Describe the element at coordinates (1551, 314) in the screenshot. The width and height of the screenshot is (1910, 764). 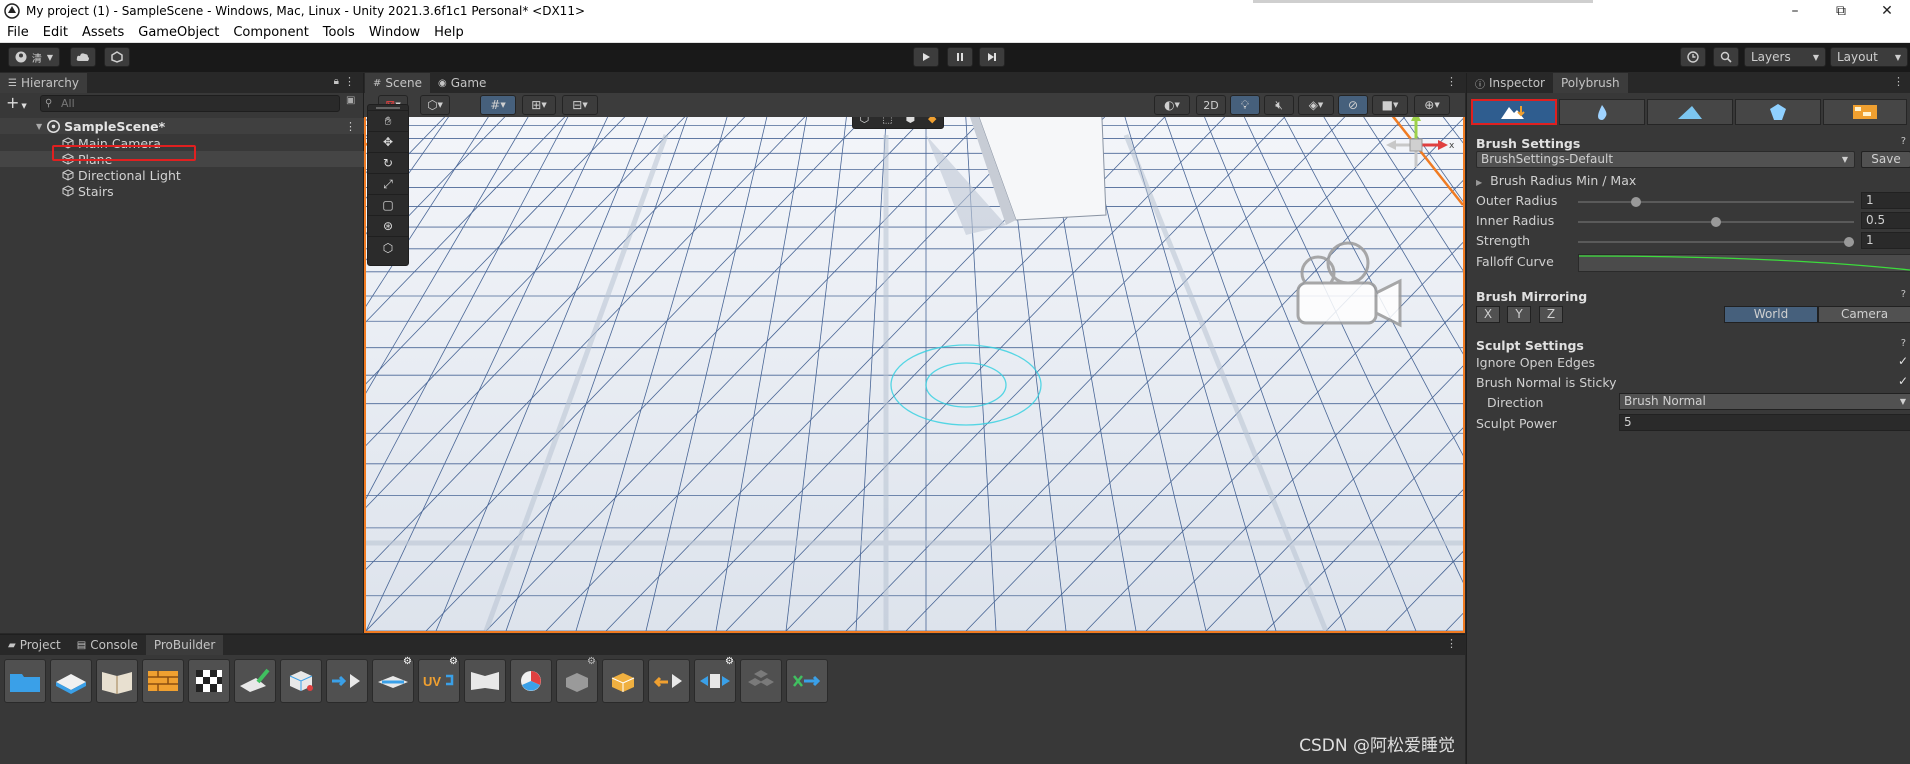
I see `mirror-z-toggle: Z` at that location.